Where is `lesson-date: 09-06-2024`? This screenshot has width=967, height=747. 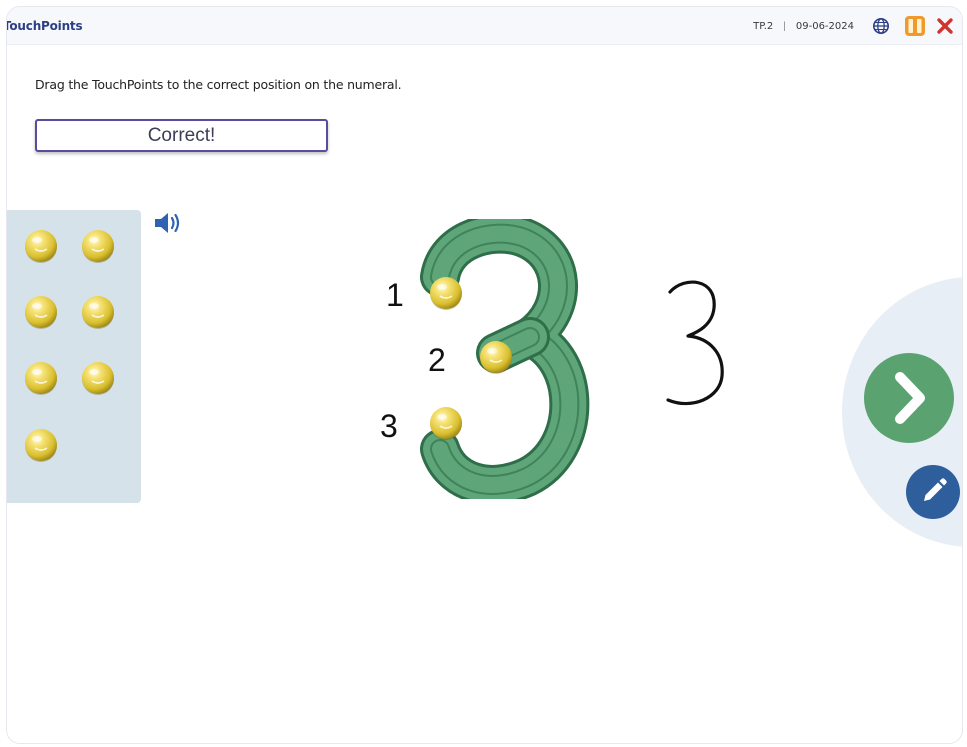
lesson-date: 09-06-2024 is located at coordinates (824, 26).